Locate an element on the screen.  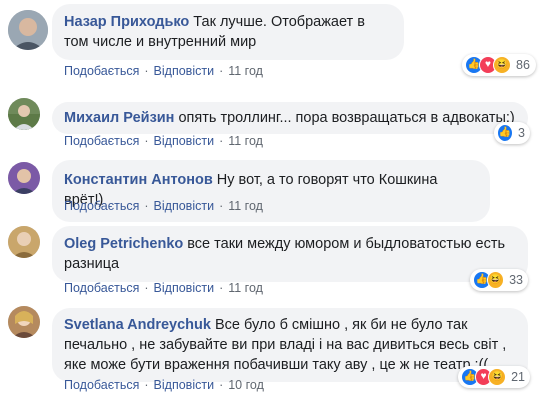
reaction-summary: 👍 ♥ 😆 21 is located at coordinates (494, 377).